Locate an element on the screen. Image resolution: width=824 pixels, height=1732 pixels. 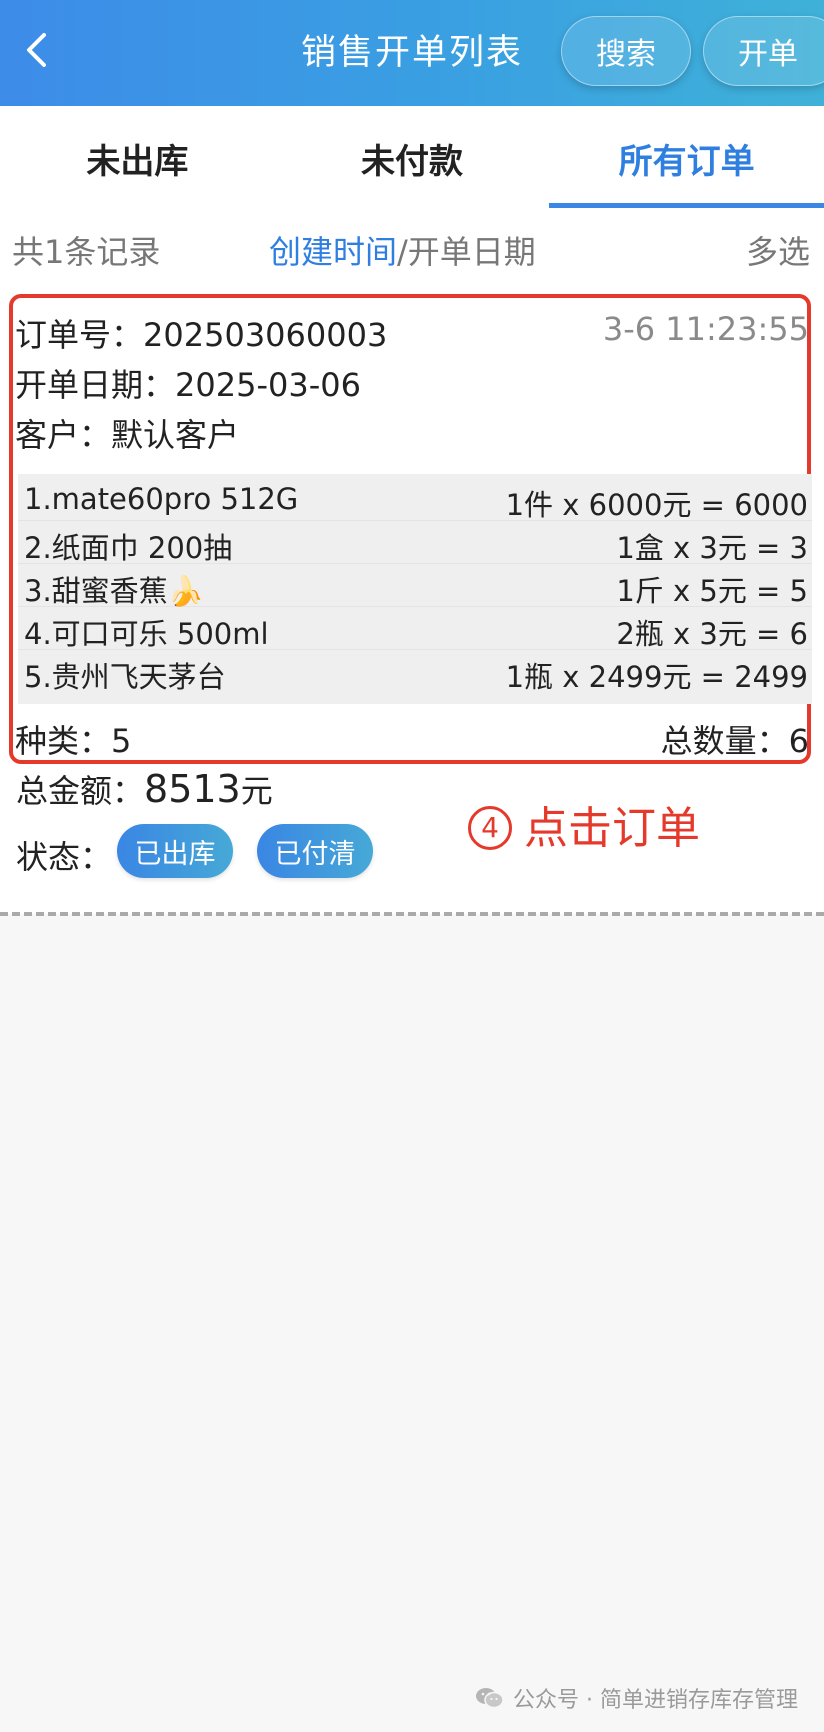
step-annotation: 4 点击订单 is located at coordinates (584, 824).